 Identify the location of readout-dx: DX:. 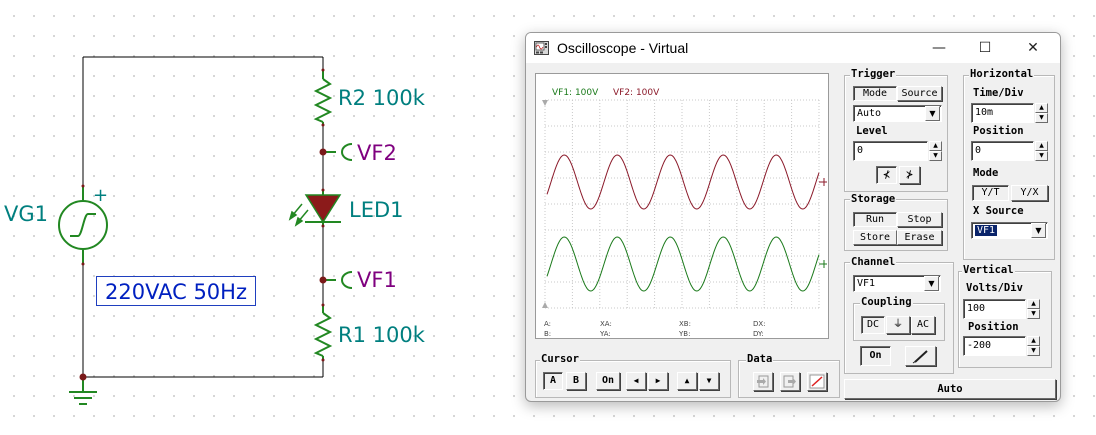
(759, 324).